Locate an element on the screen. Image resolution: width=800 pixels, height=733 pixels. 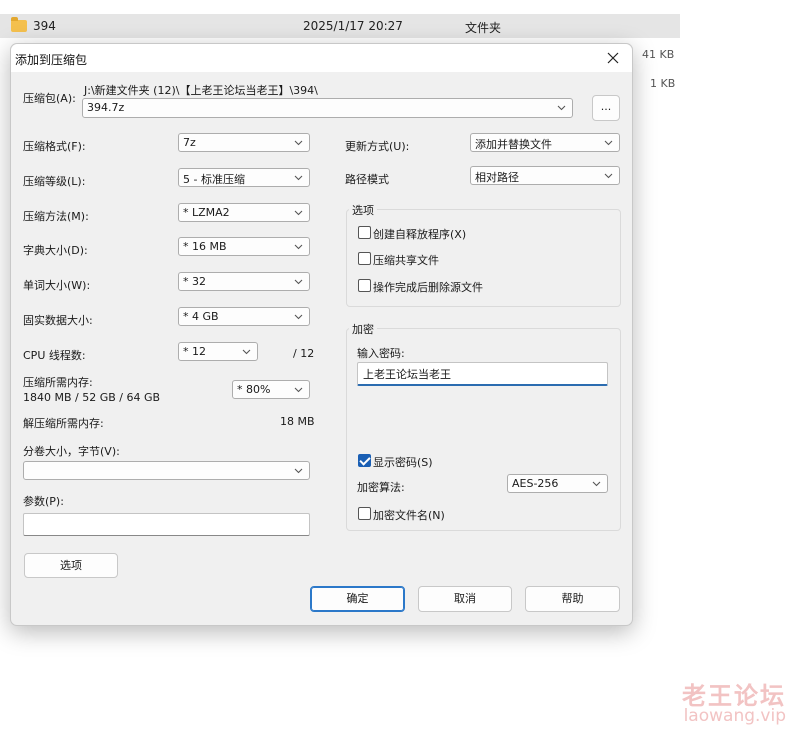
sfx-checkbox is located at coordinates (364, 232).